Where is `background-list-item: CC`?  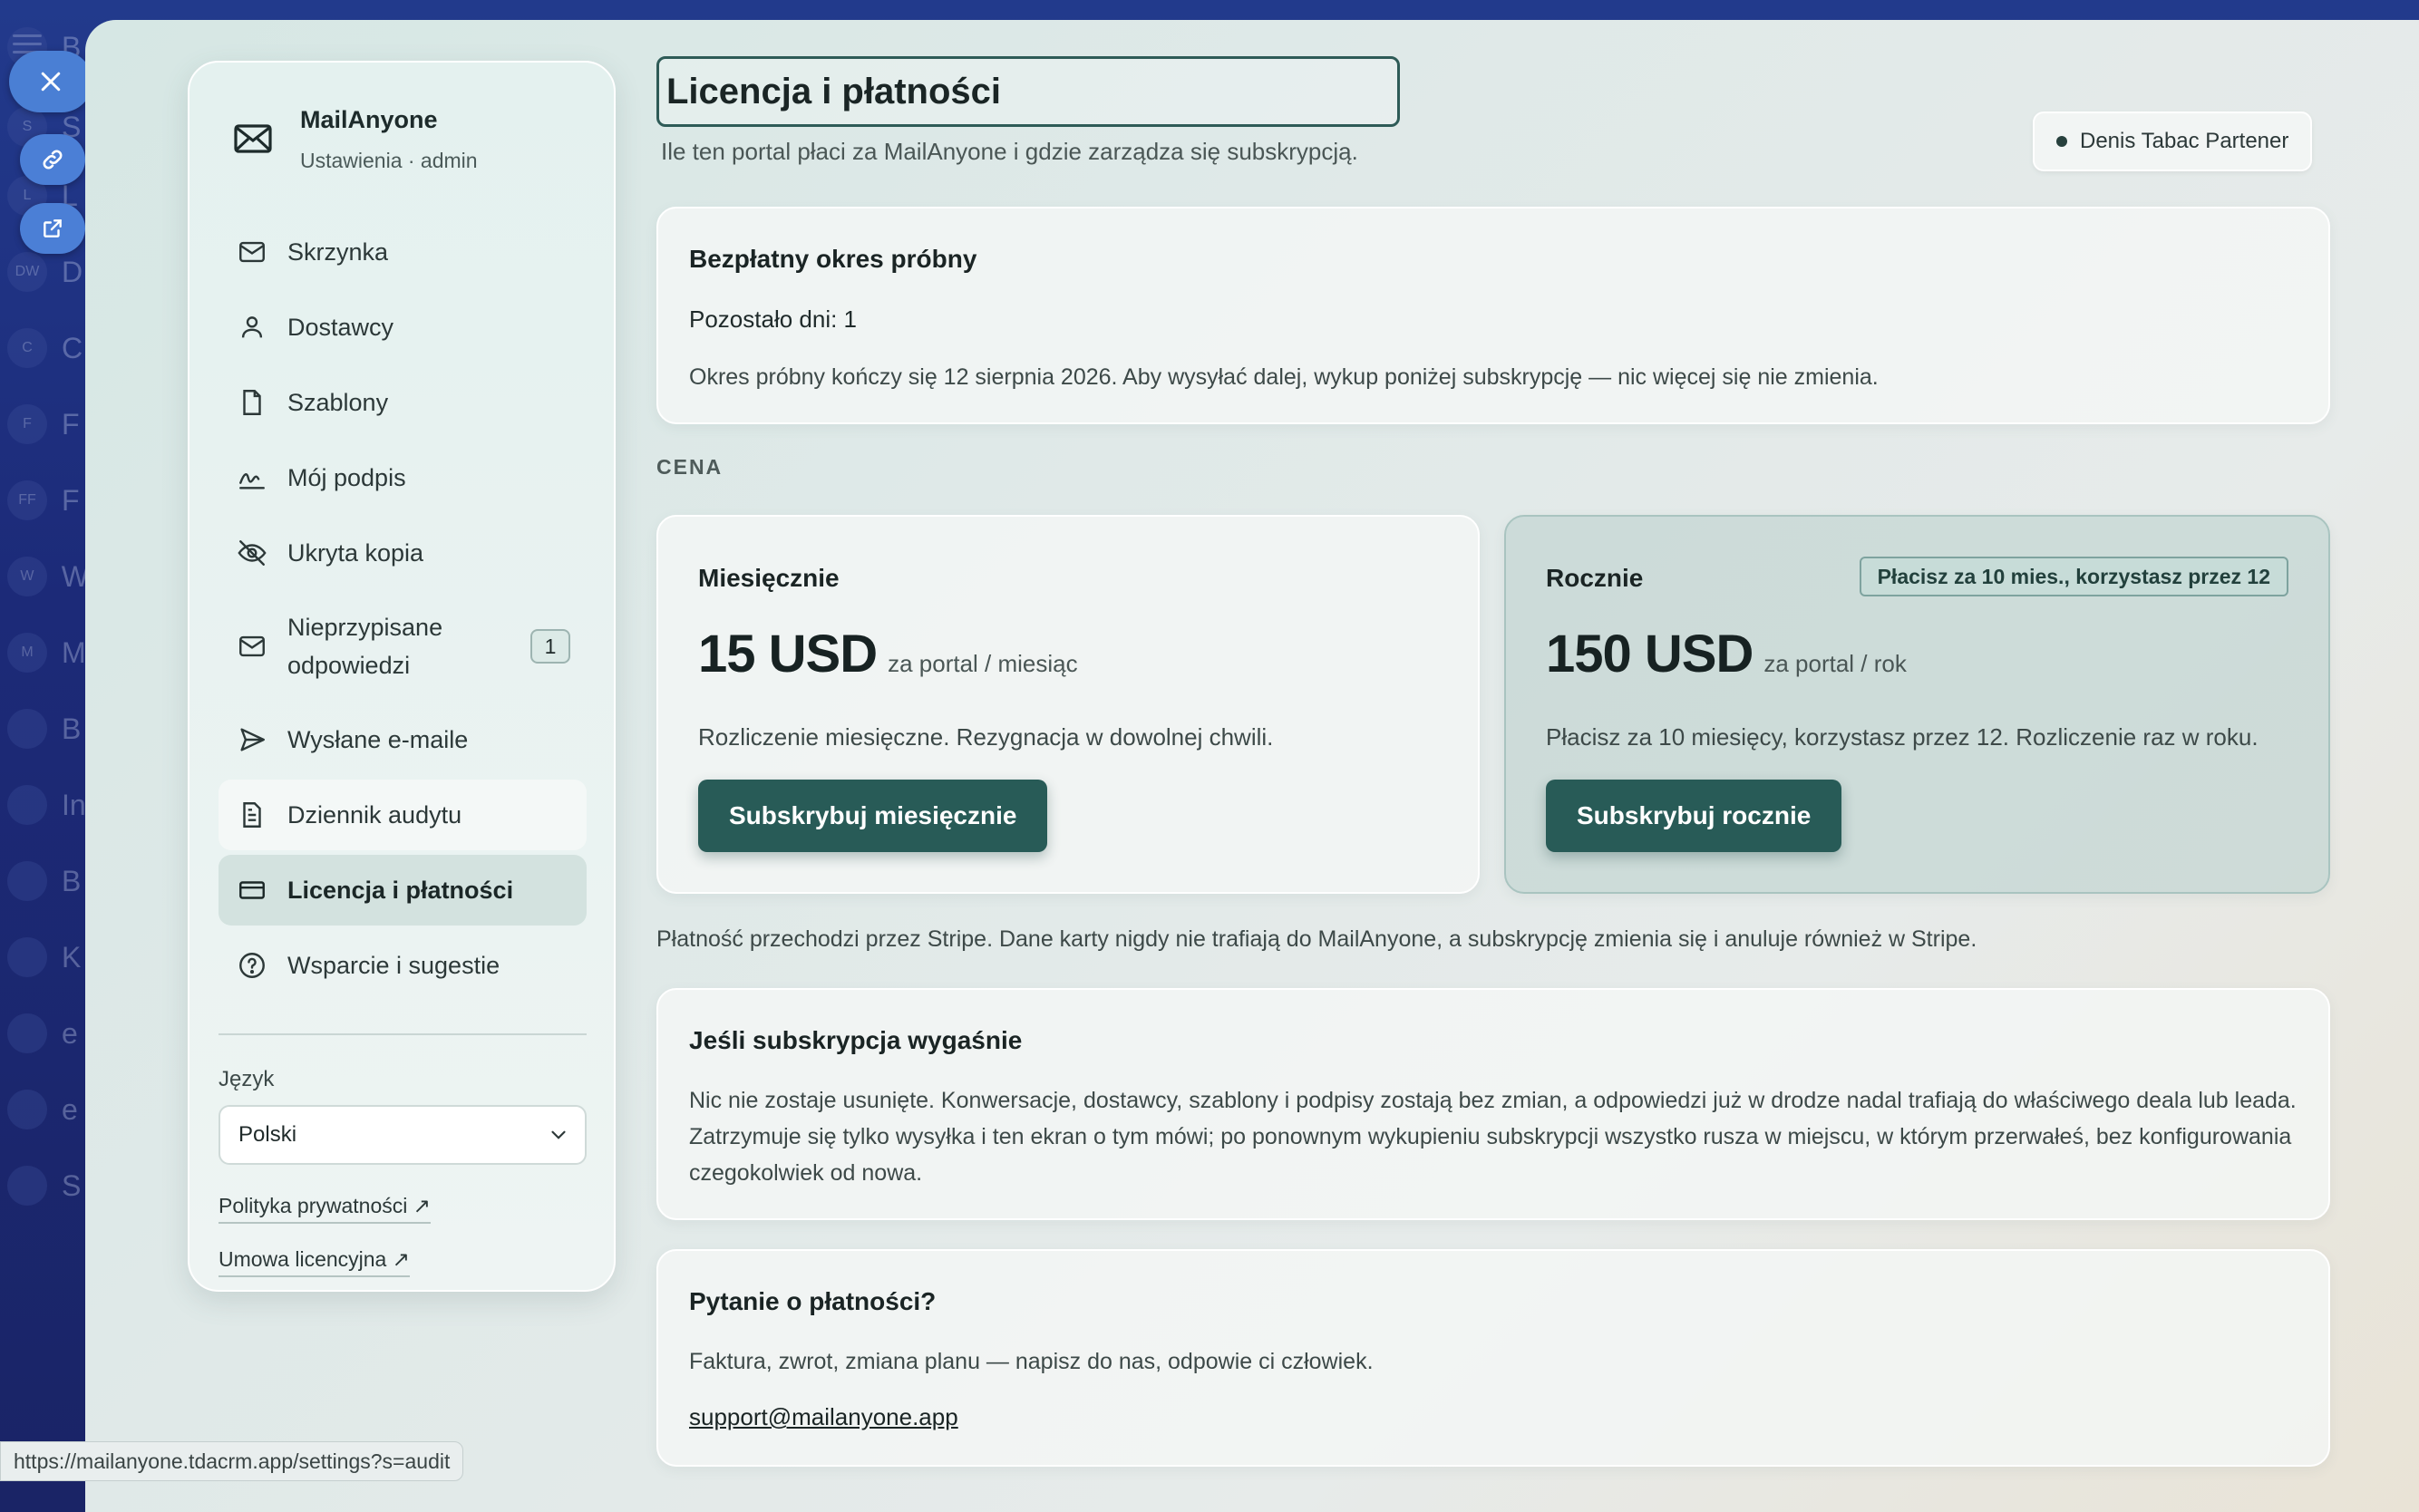 background-list-item: CC is located at coordinates (48, 348).